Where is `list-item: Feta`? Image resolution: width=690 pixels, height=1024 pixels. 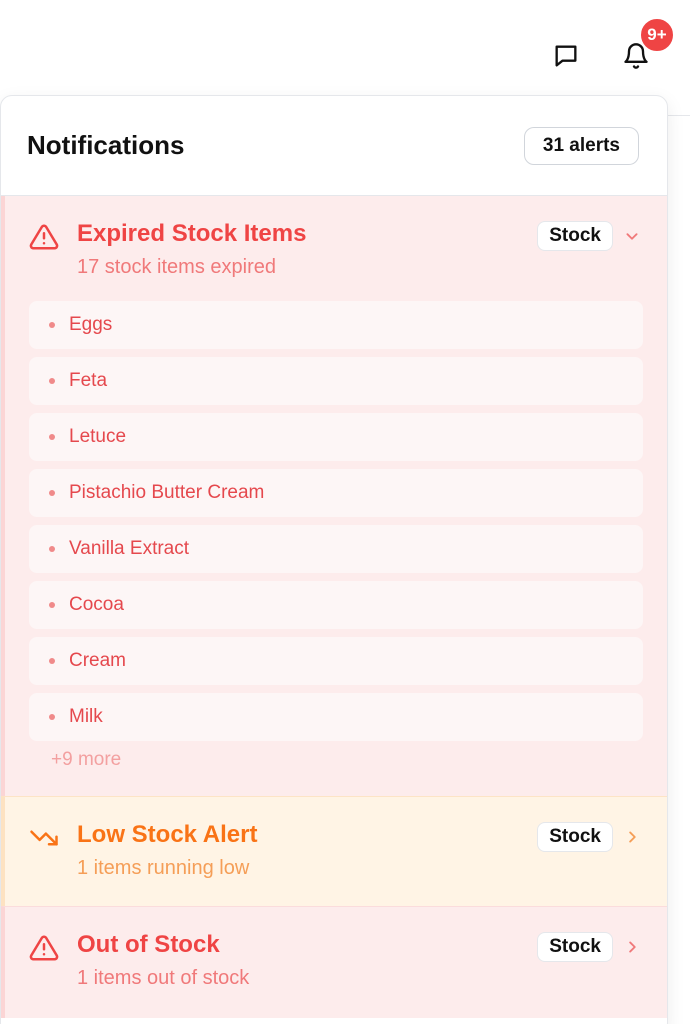
list-item: Feta is located at coordinates (336, 381).